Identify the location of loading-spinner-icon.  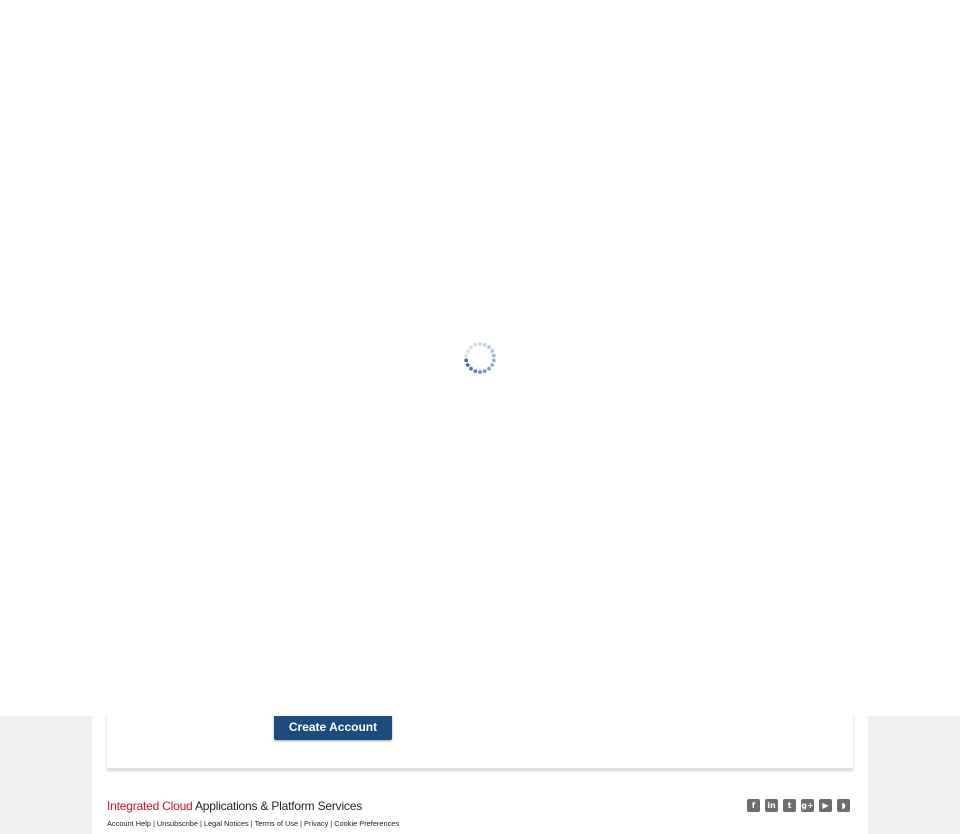
(480, 358).